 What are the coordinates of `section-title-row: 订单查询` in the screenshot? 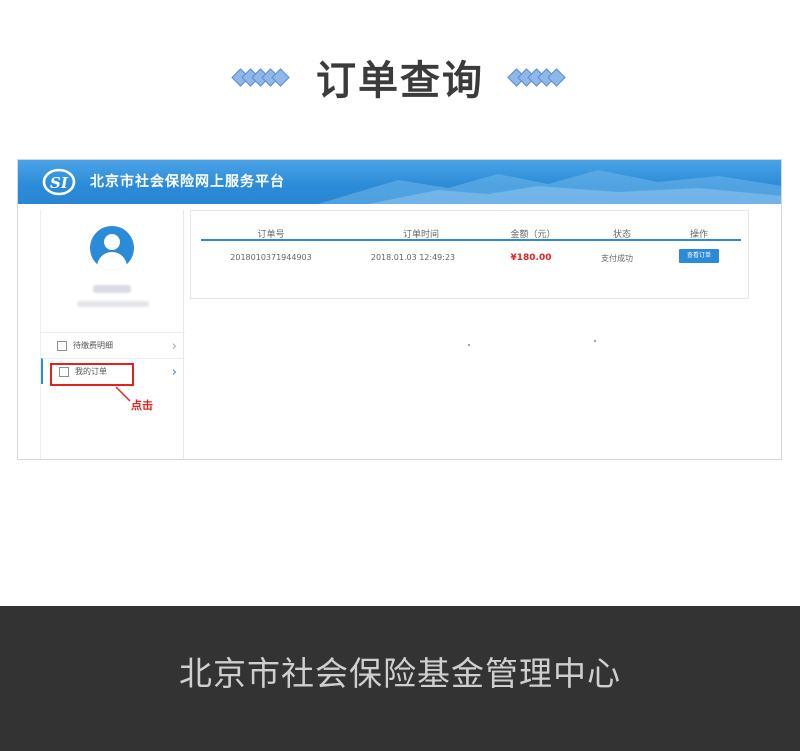 It's located at (400, 78).